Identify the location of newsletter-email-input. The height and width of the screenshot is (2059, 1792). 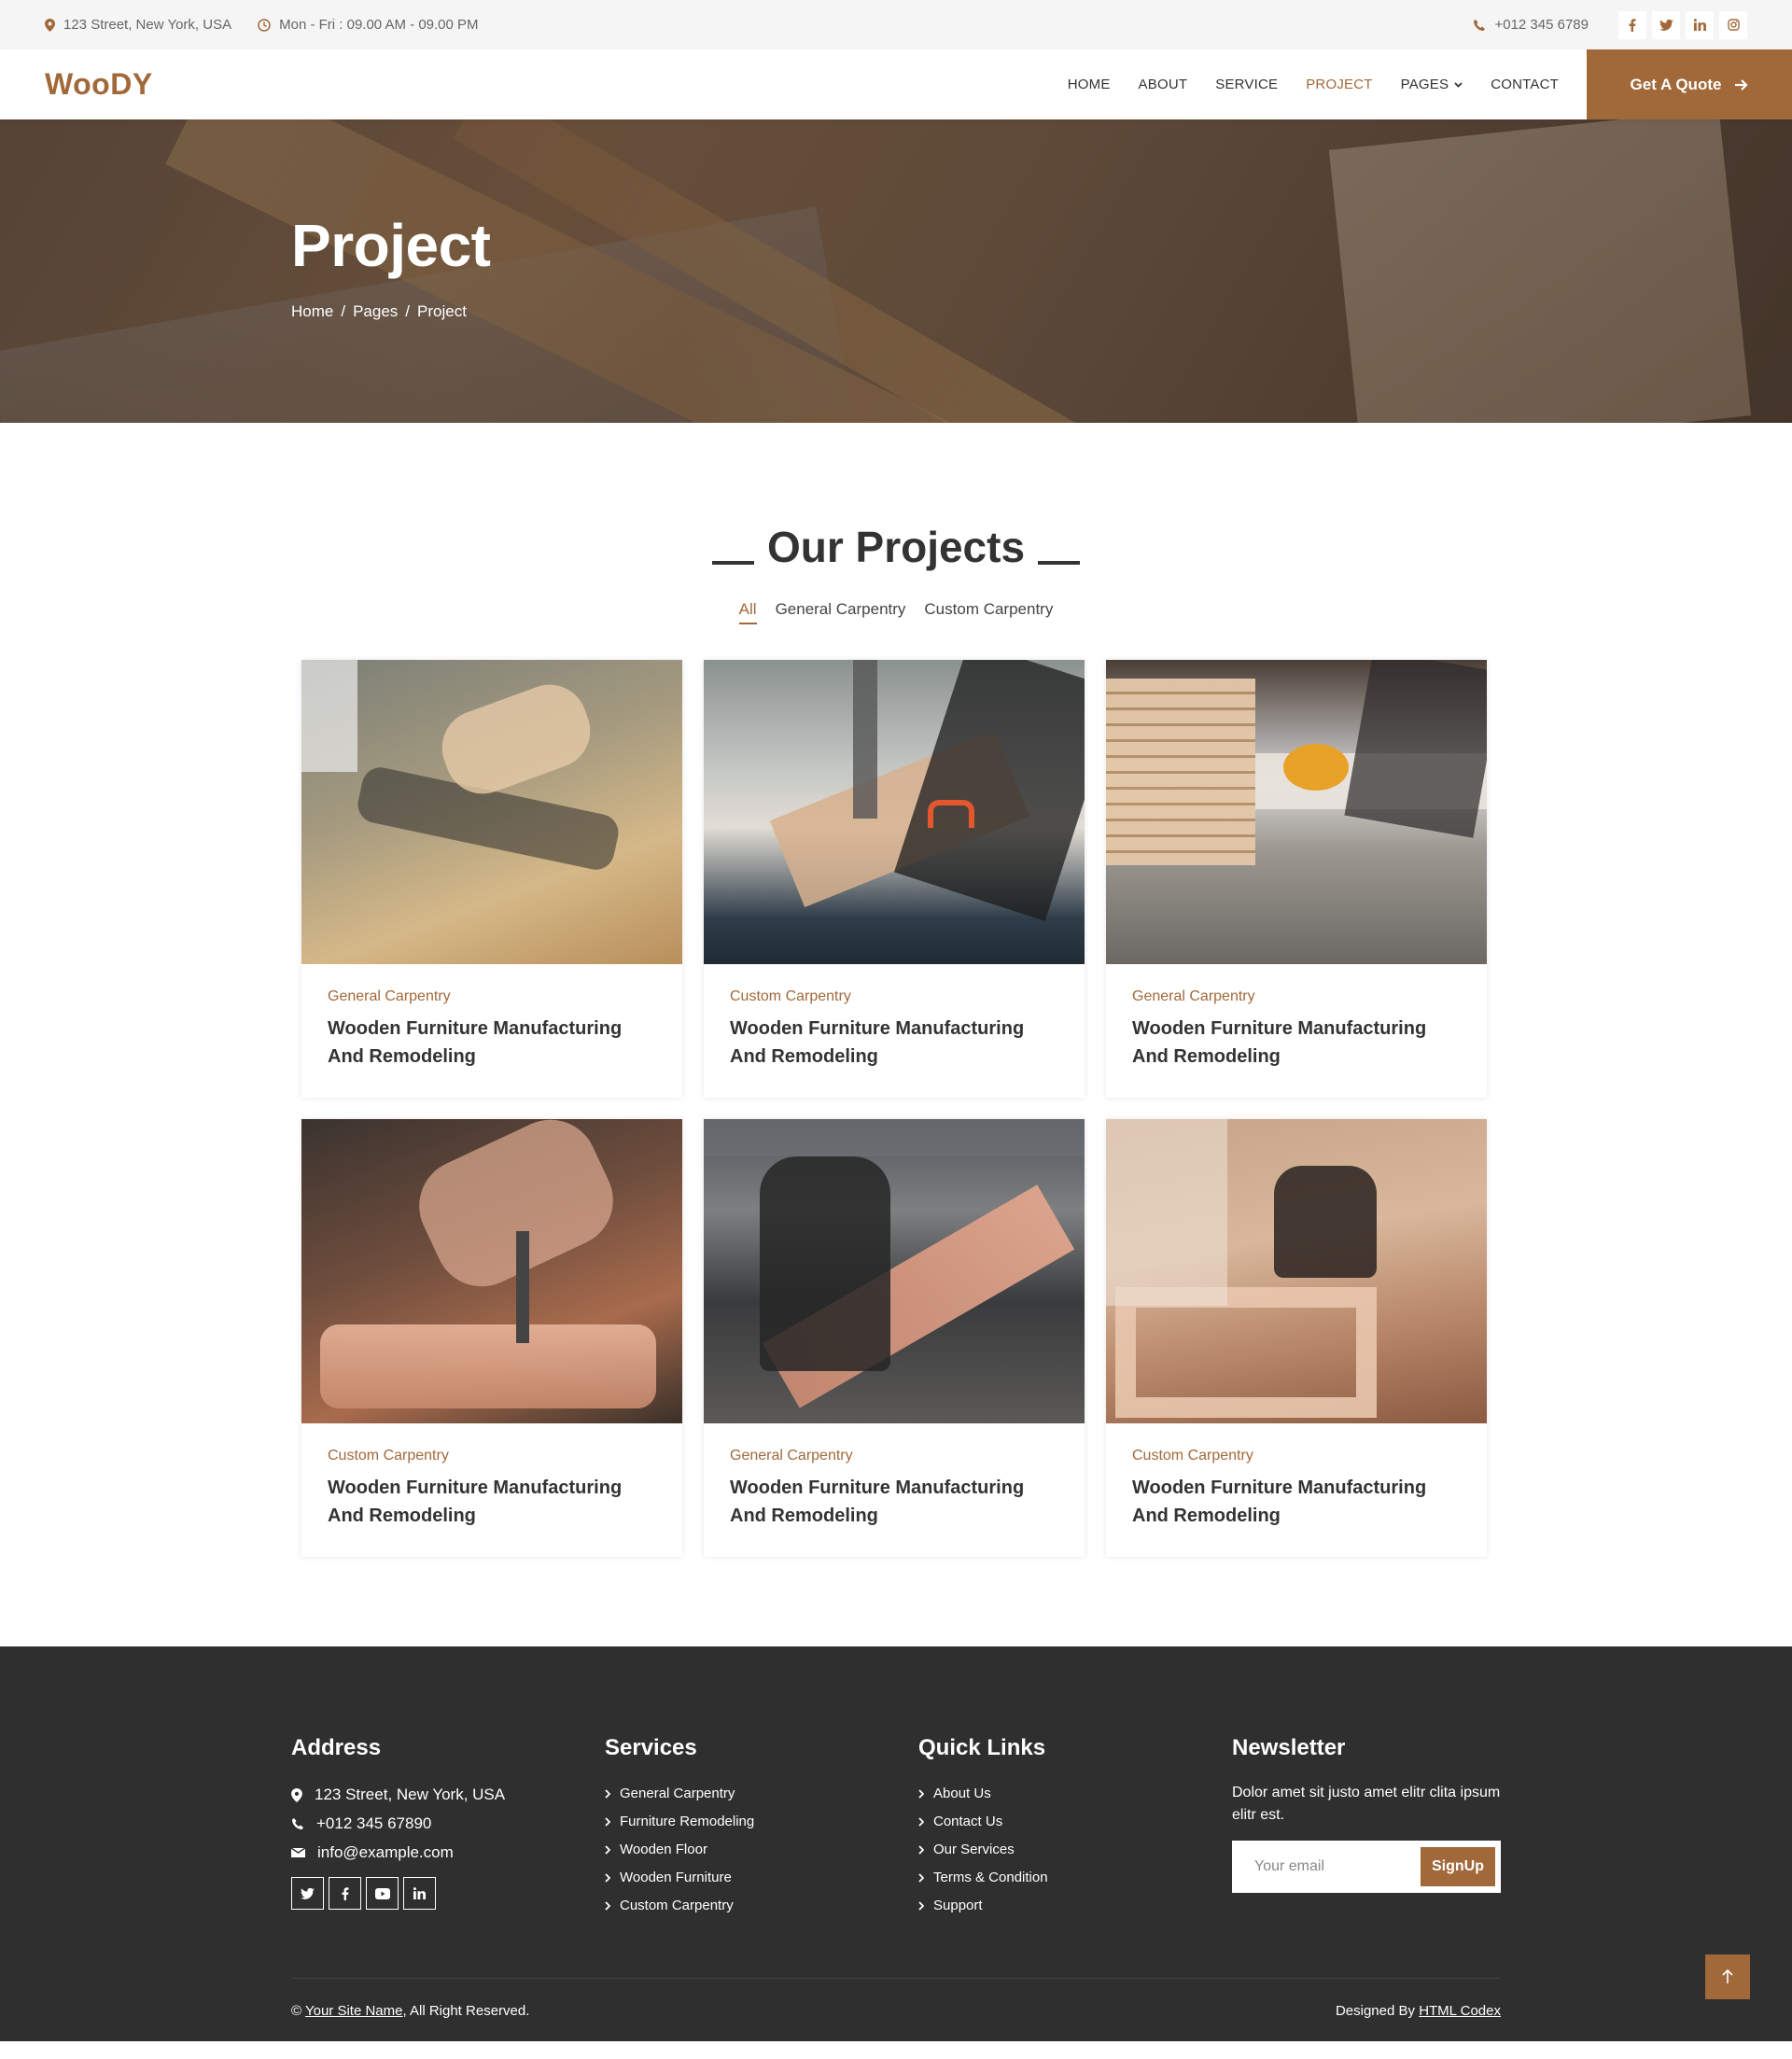
(1333, 1866).